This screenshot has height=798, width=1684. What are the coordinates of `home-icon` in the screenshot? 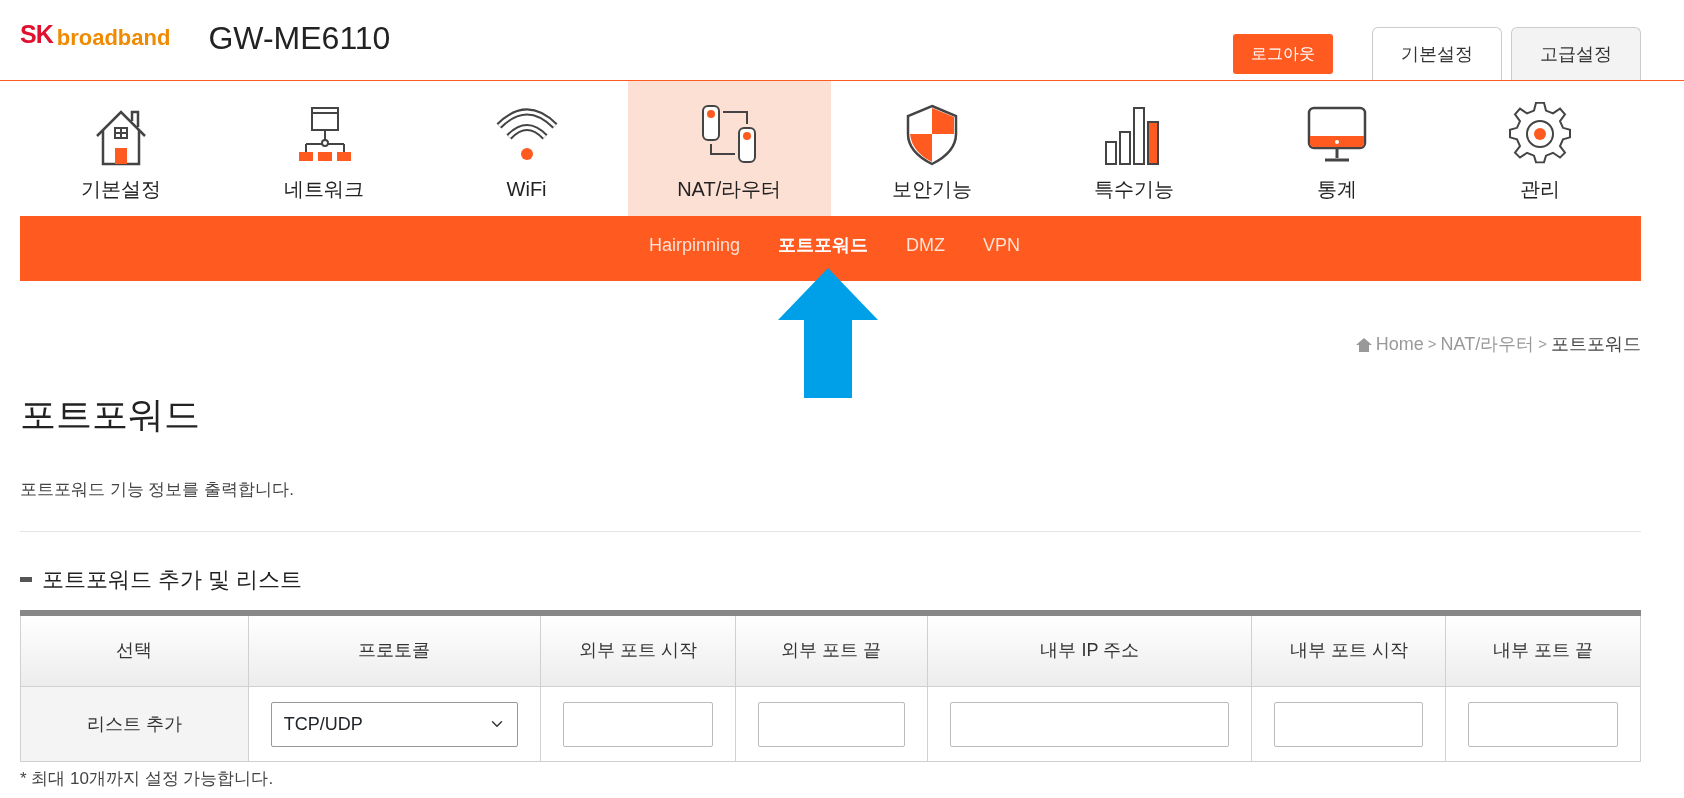 It's located at (1363, 344).